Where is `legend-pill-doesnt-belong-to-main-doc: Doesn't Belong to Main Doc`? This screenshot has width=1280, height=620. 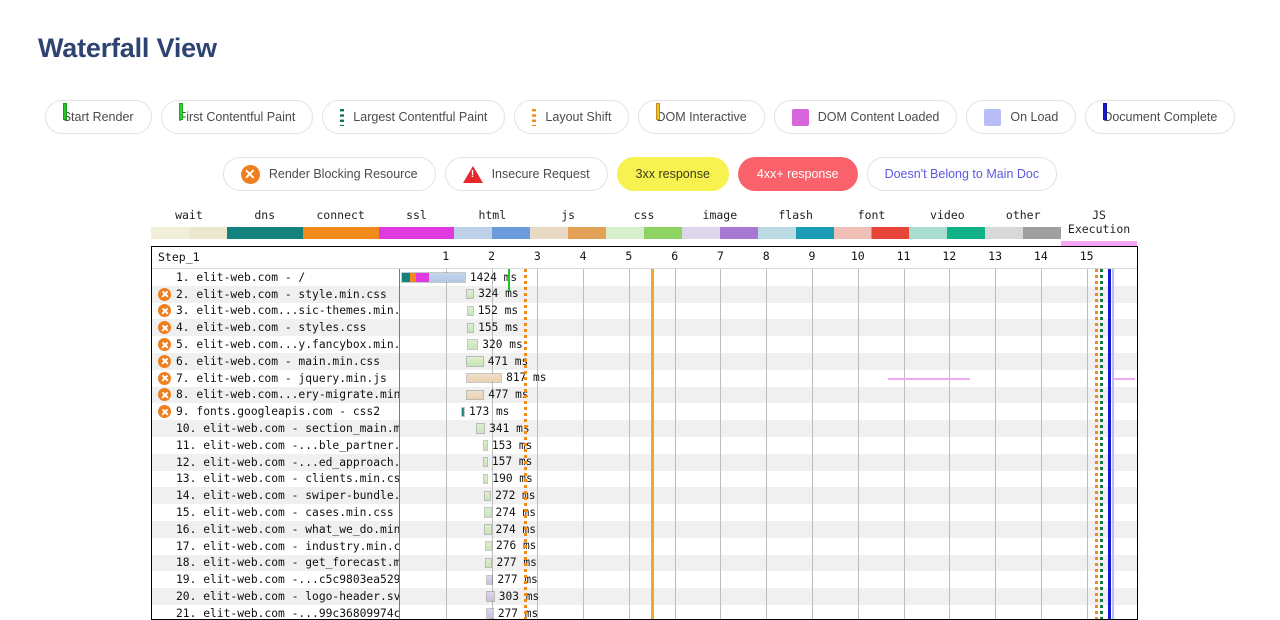 legend-pill-doesnt-belong-to-main-doc: Doesn't Belong to Main Doc is located at coordinates (962, 174).